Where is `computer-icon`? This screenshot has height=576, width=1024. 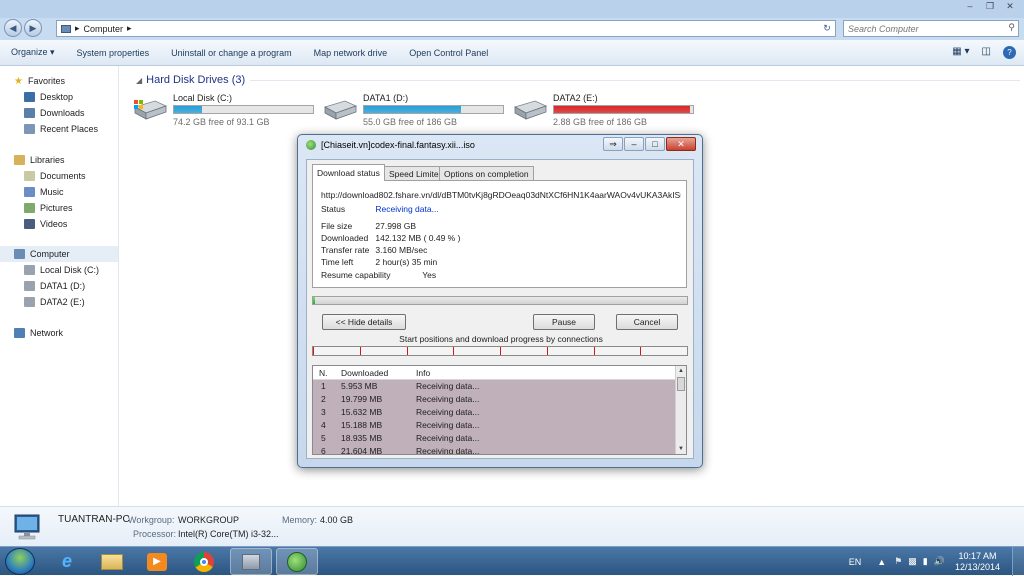
computer-icon is located at coordinates (19, 254).